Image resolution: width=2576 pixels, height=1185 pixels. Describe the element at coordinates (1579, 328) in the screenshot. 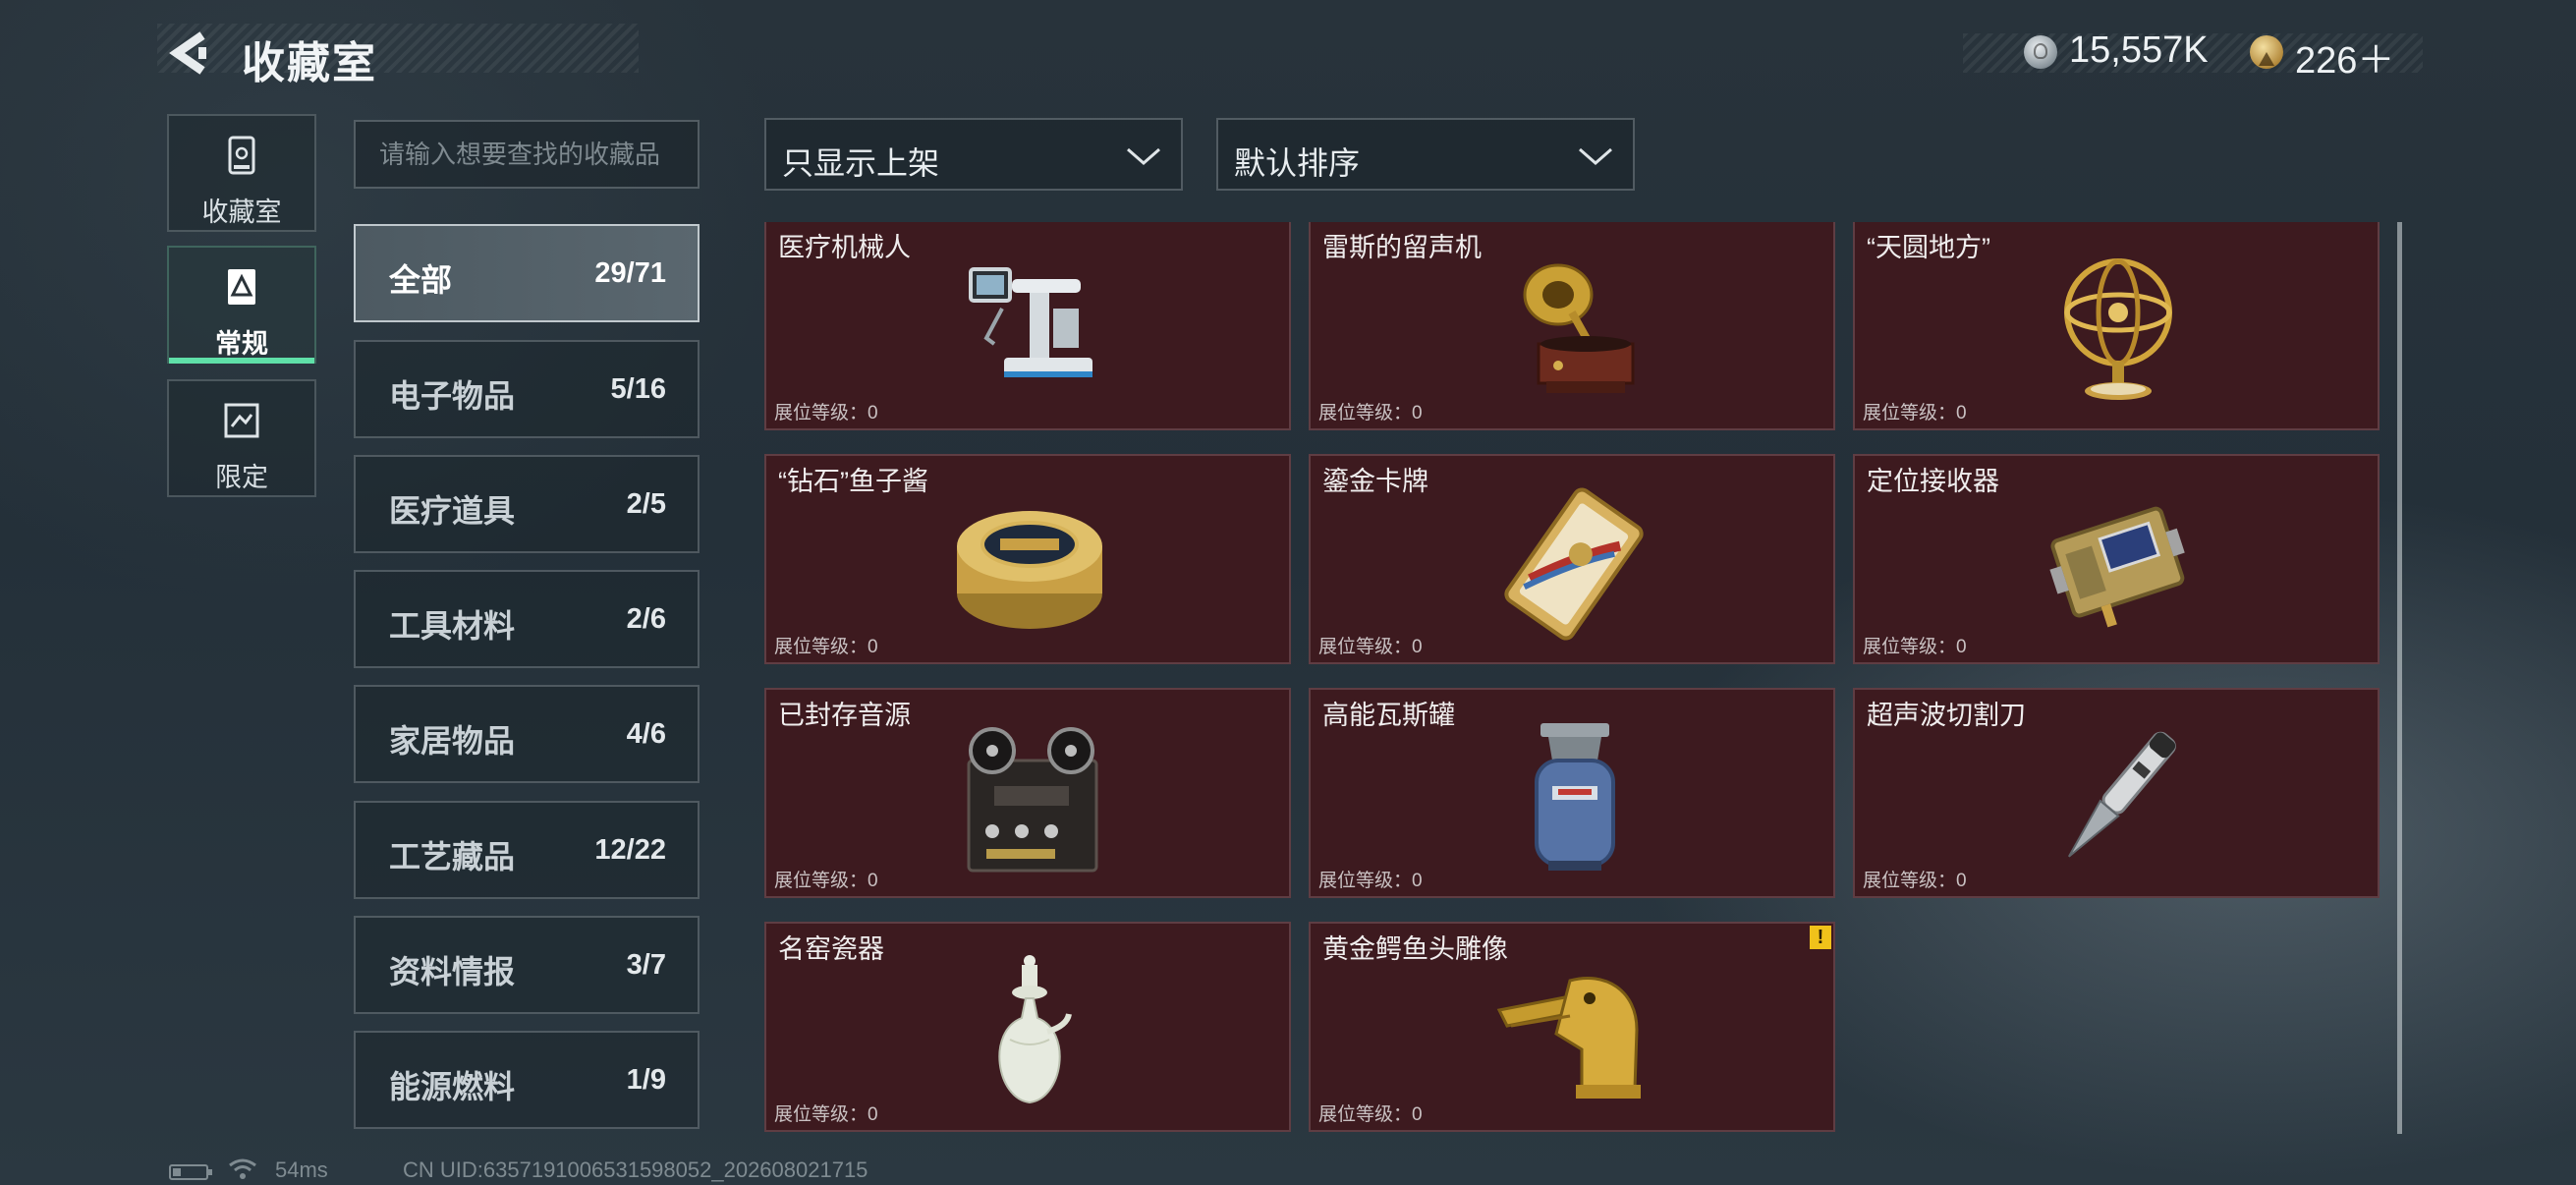

I see `gramophone-image` at that location.